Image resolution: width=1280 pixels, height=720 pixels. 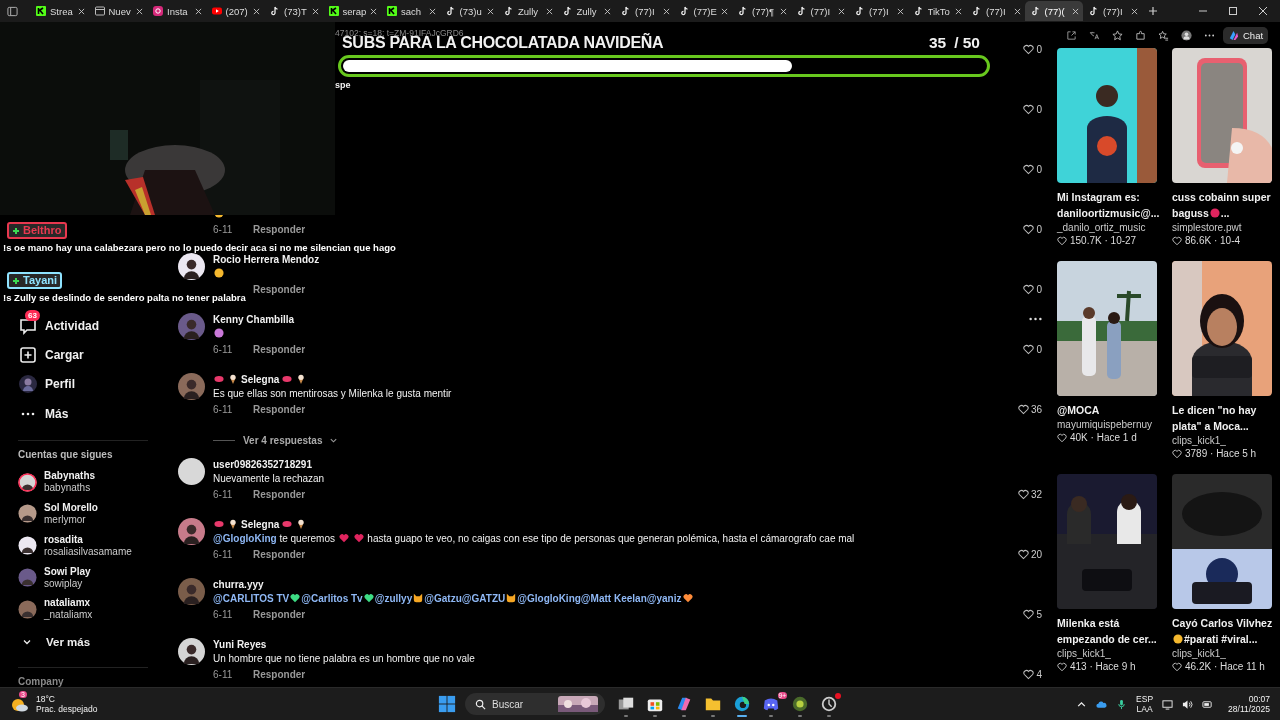 I want to click on like-button: 4, so click(x=1032, y=674).